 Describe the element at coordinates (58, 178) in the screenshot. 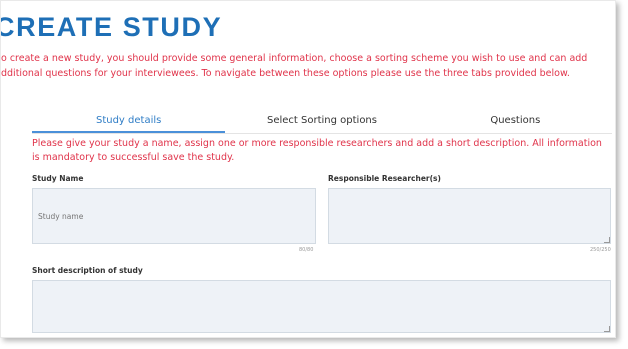

I see `study-name-label: Study Name` at that location.